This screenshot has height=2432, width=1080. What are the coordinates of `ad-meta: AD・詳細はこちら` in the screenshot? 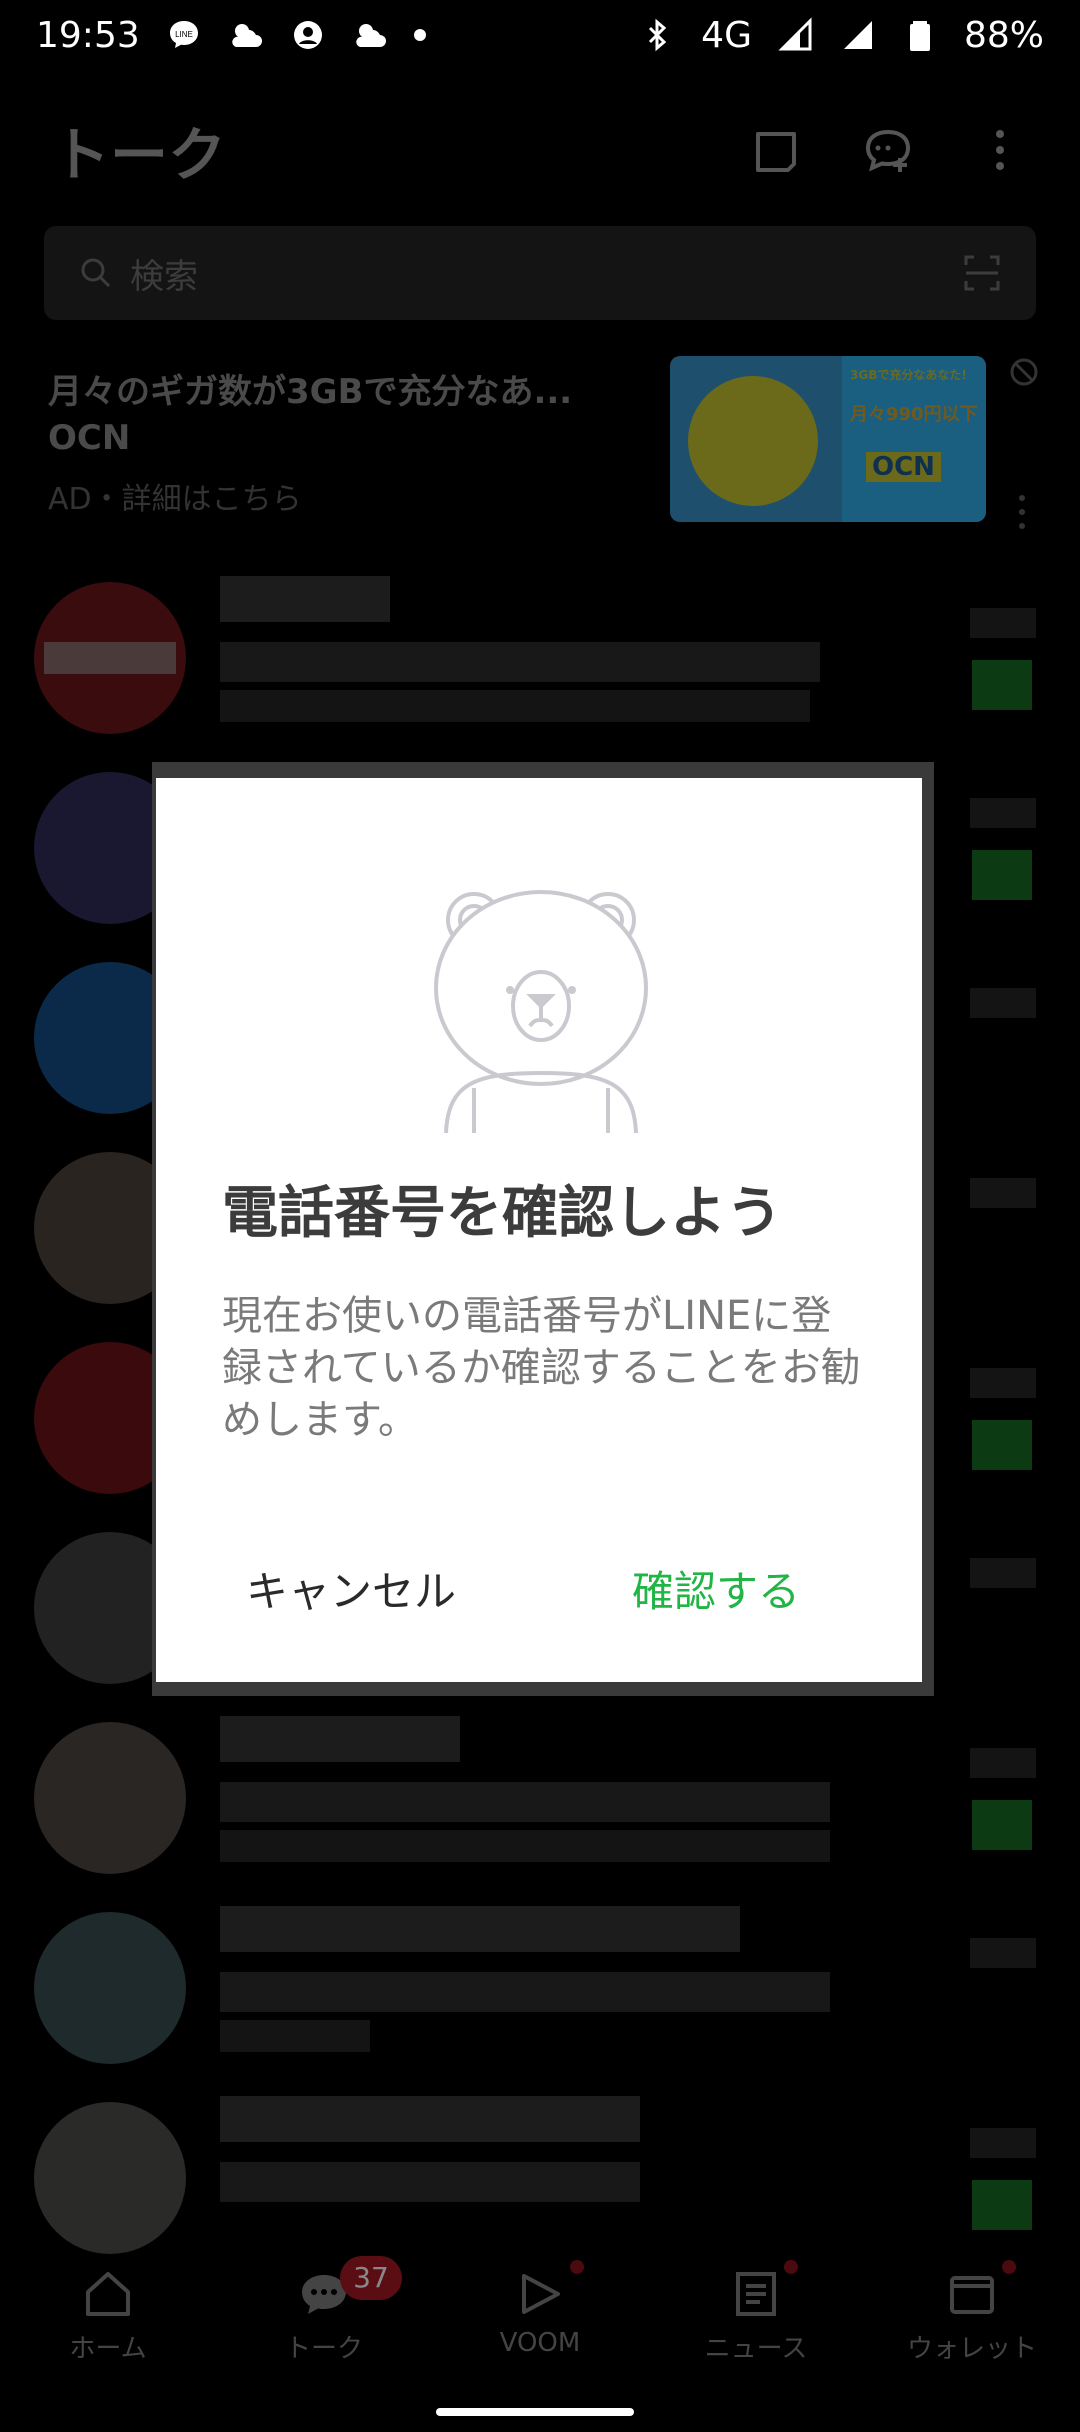 It's located at (175, 499).